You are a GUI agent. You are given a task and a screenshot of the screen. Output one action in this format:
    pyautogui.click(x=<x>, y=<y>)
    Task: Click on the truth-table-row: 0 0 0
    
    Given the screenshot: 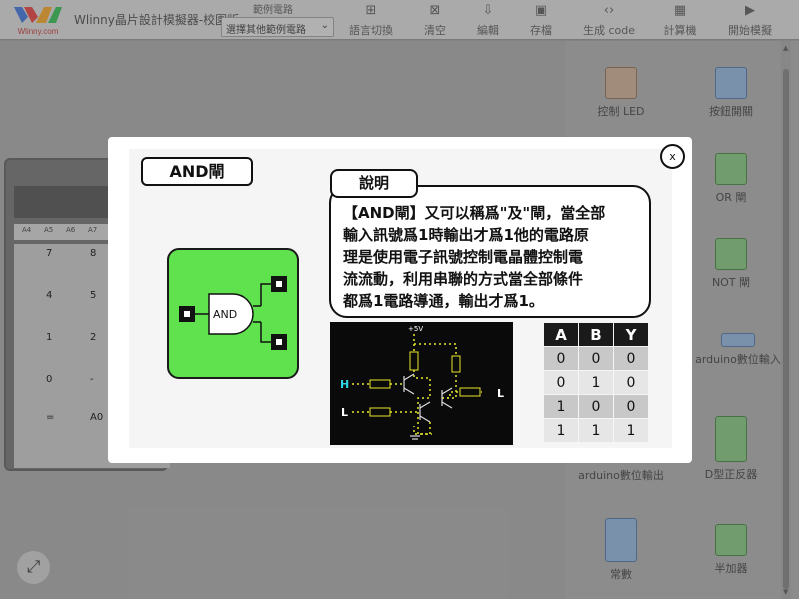 What is the action you would take?
    pyautogui.click(x=596, y=358)
    